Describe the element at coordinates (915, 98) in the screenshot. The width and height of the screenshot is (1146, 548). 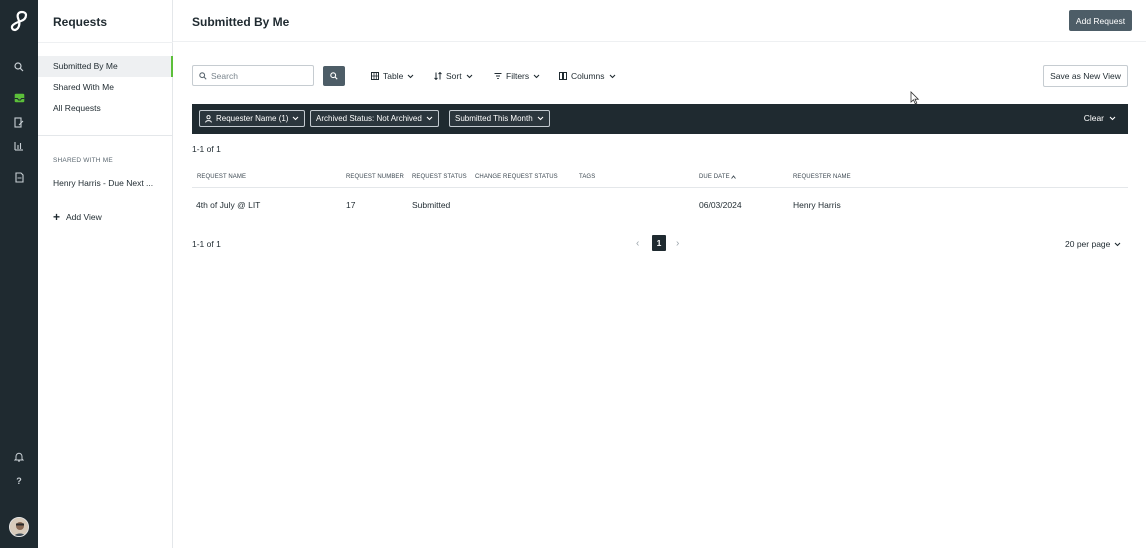
I see `mouse-cursor-icon` at that location.